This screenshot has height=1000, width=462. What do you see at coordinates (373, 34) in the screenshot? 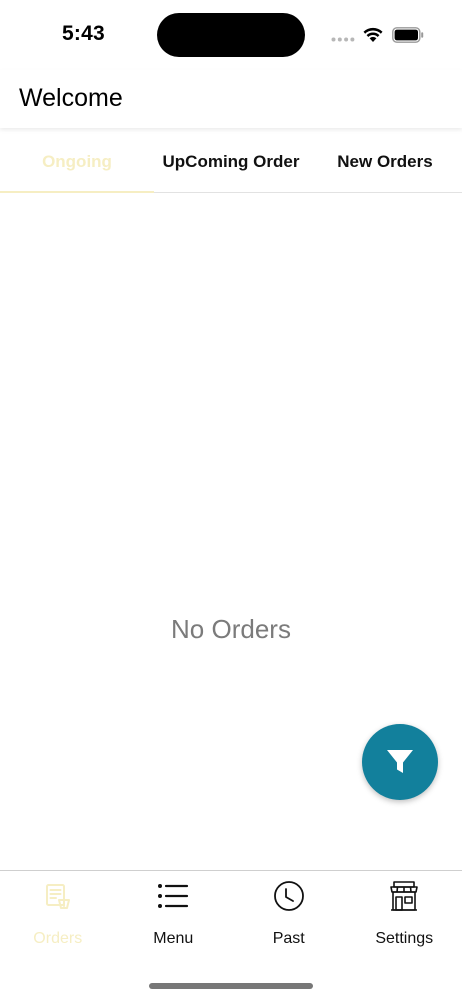
I see `wifi-icon` at bounding box center [373, 34].